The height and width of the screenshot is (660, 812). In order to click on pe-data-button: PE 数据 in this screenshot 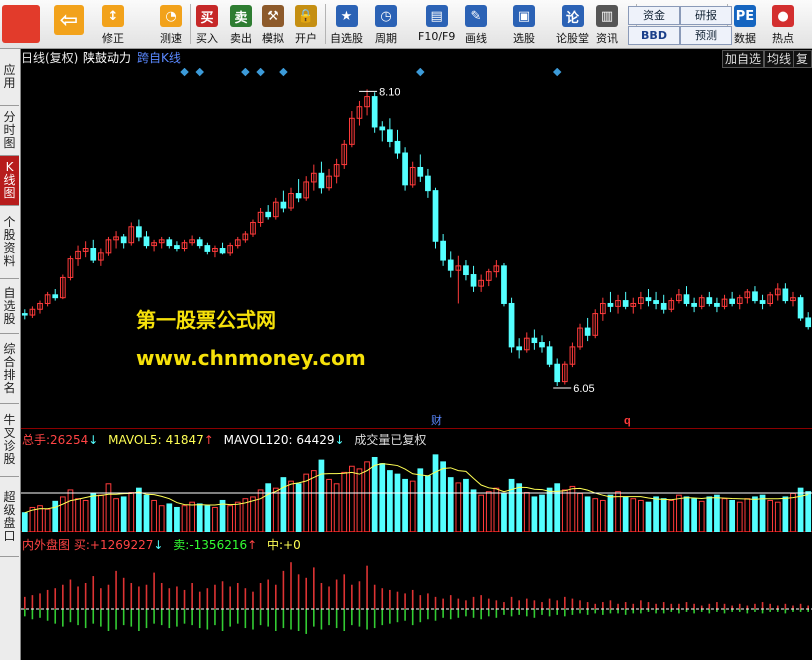, I will do `click(745, 25)`.